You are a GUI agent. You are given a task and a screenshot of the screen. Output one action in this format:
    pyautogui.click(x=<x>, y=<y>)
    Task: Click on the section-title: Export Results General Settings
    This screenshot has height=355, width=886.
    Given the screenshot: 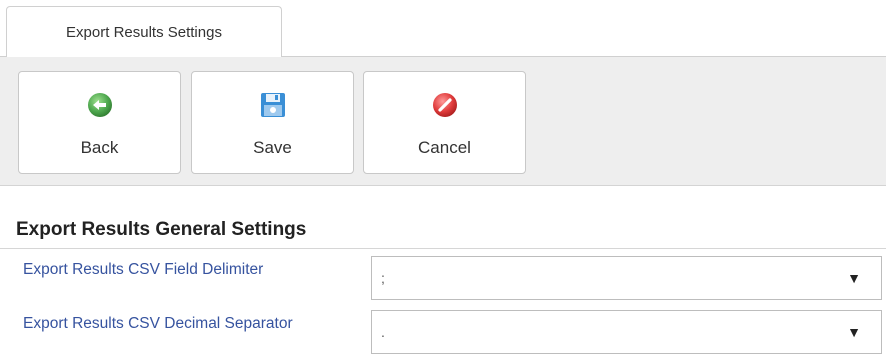 What is the action you would take?
    pyautogui.click(x=161, y=229)
    